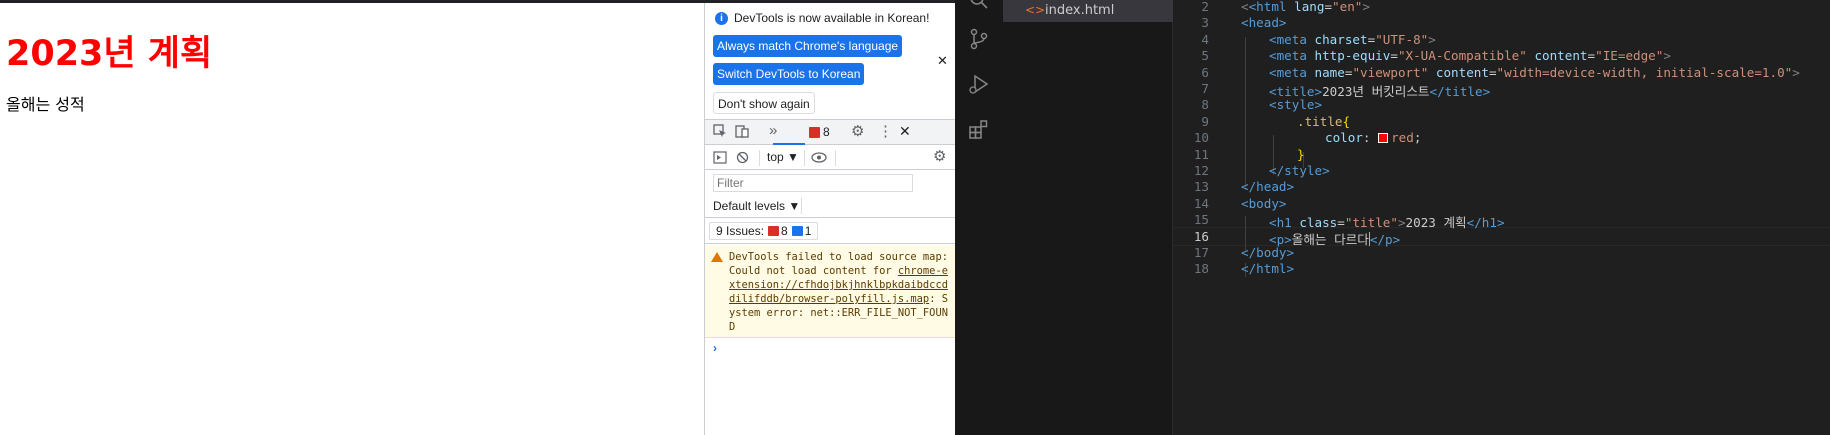 The image size is (1830, 435). What do you see at coordinates (832, 18) in the screenshot?
I see `infobar-message: DevTools is now available in Korean!` at bounding box center [832, 18].